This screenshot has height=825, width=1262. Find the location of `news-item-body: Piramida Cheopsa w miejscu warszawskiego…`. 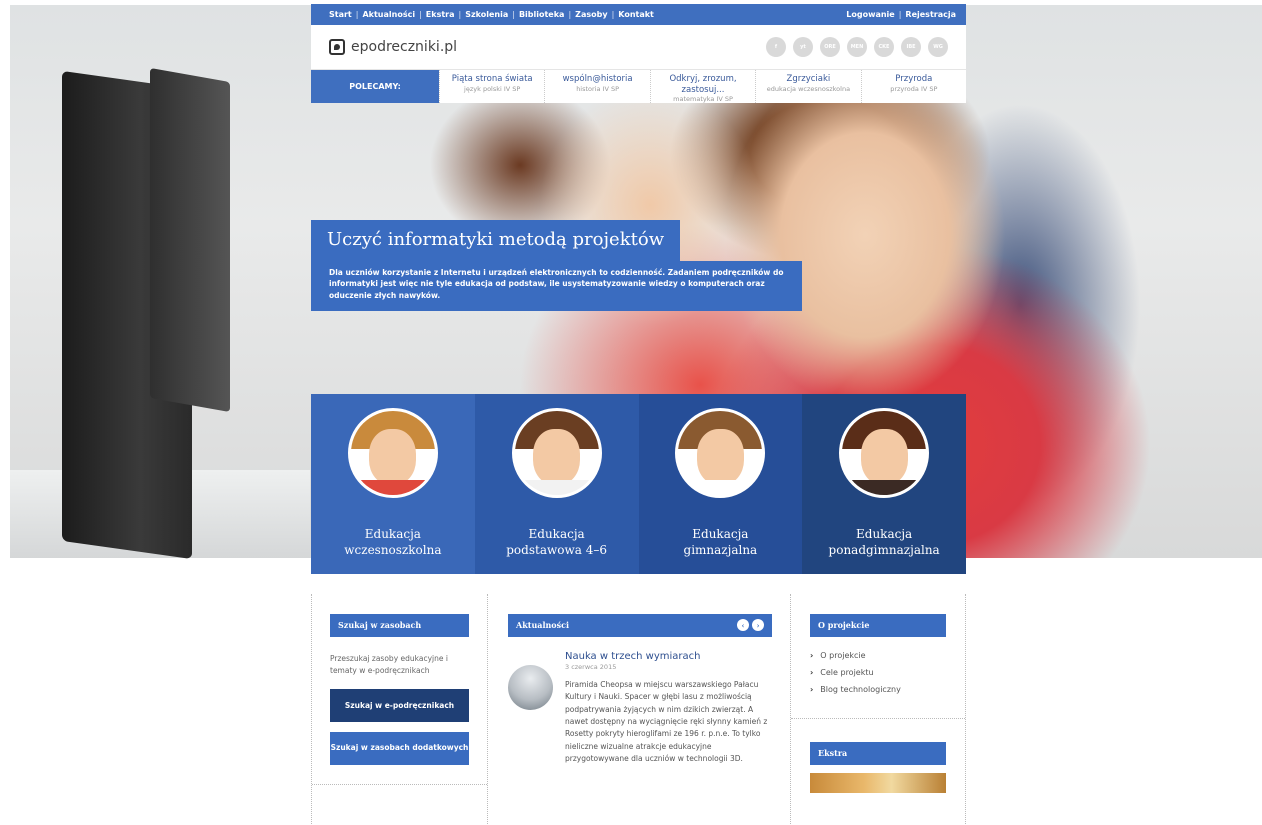

news-item-body: Piramida Cheopsa w miejscu warszawskiego… is located at coordinates (666, 721).